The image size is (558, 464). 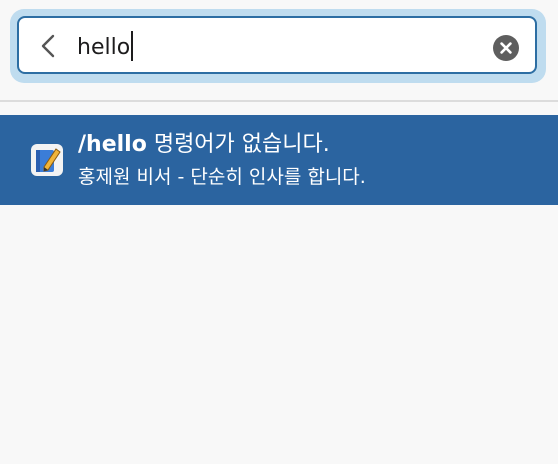 I want to click on chevron-left-icon, so click(x=48, y=46).